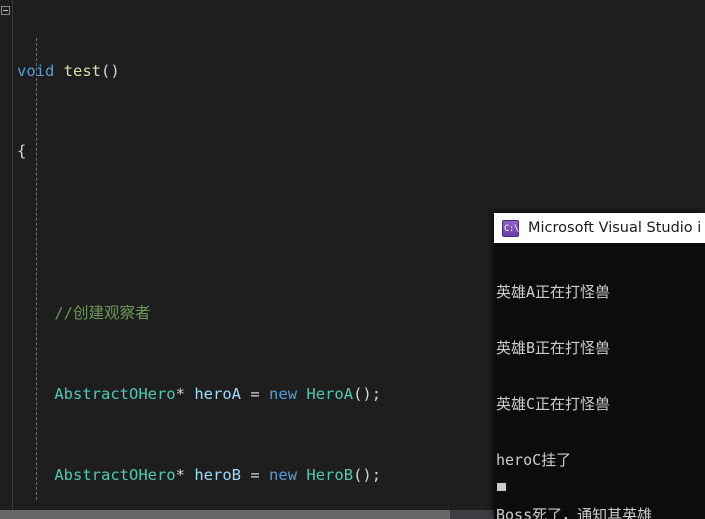 Image resolution: width=705 pixels, height=519 pixels. I want to click on token-function-test: test, so click(82, 70).